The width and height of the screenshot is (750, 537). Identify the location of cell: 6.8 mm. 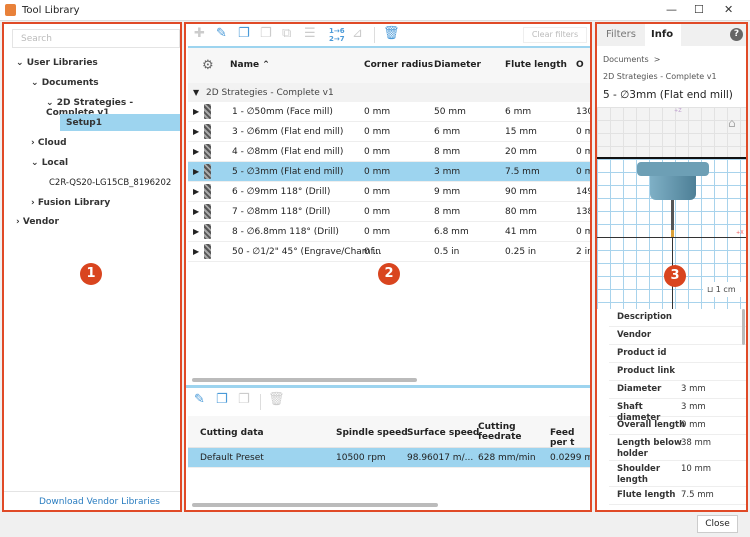
(451, 232).